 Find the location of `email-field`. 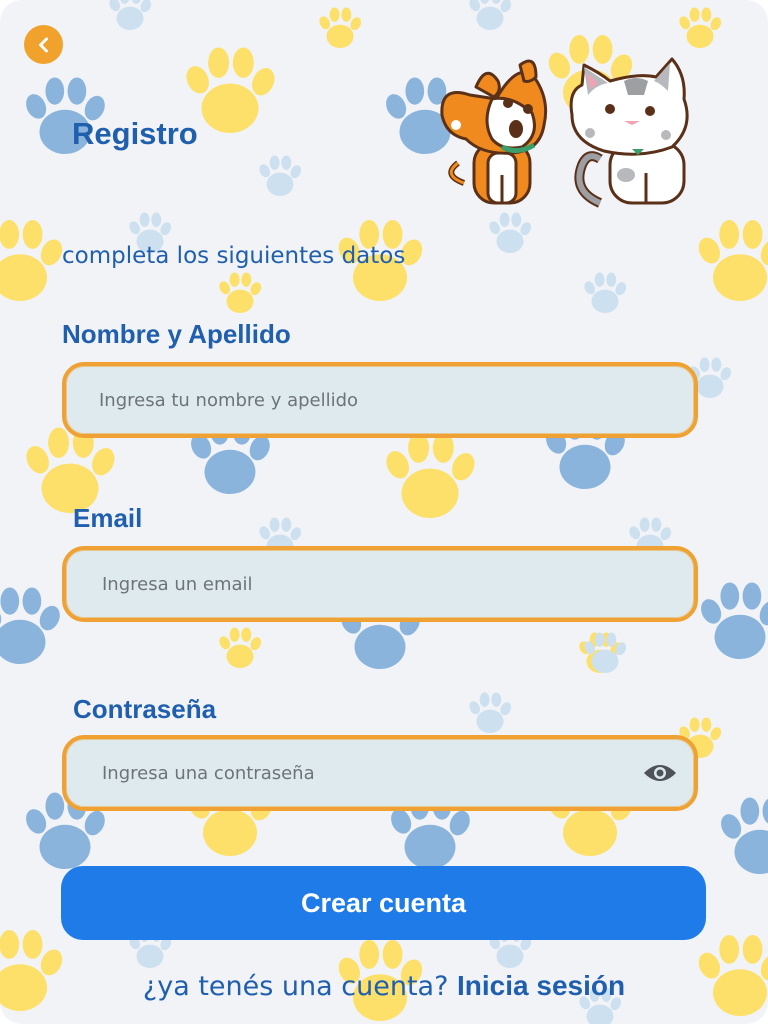

email-field is located at coordinates (380, 584).